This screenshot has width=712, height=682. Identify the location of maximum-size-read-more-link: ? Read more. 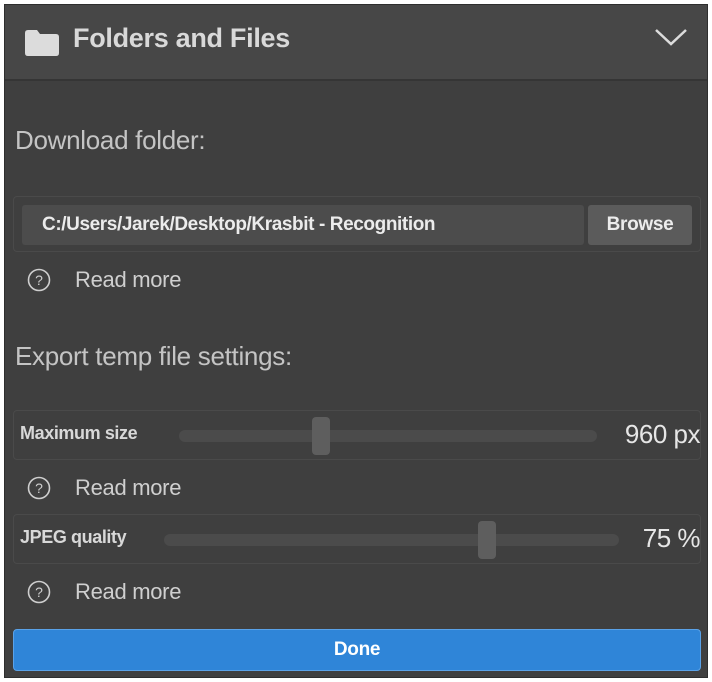
(104, 488).